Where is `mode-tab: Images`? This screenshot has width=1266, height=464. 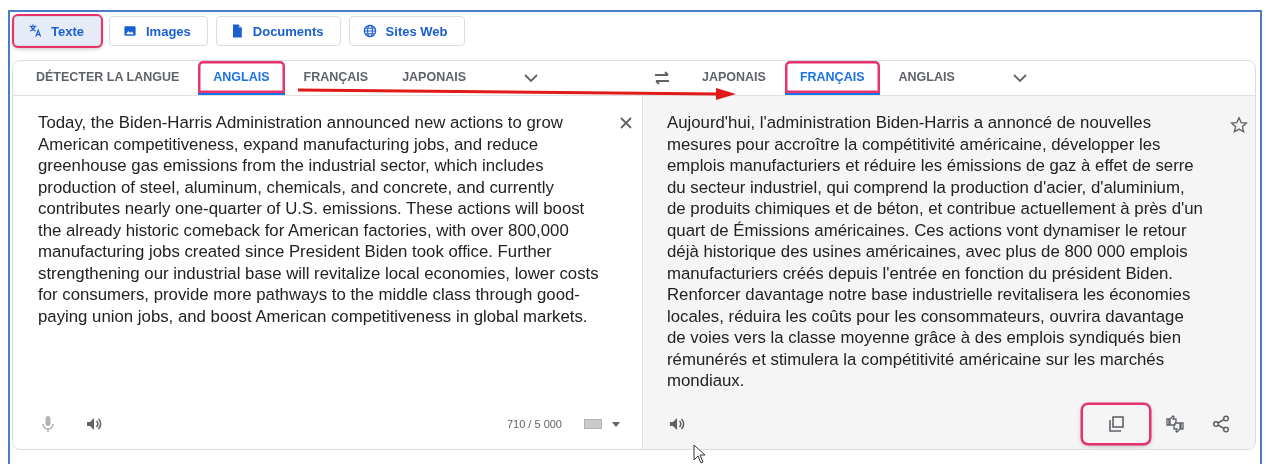 mode-tab: Images is located at coordinates (158, 31).